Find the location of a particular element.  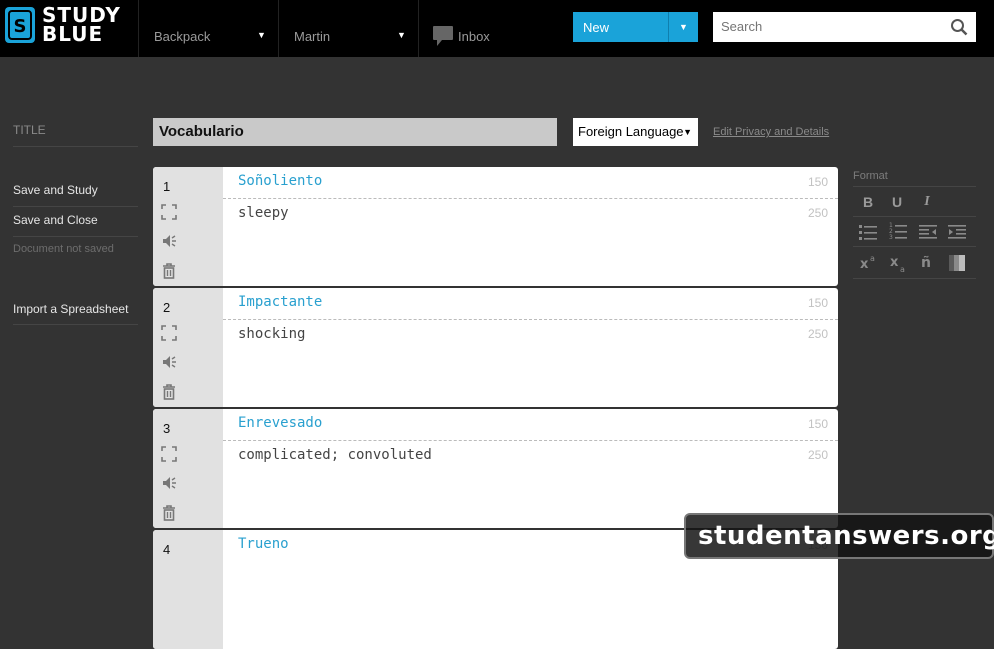

outdent-icon is located at coordinates (928, 232).